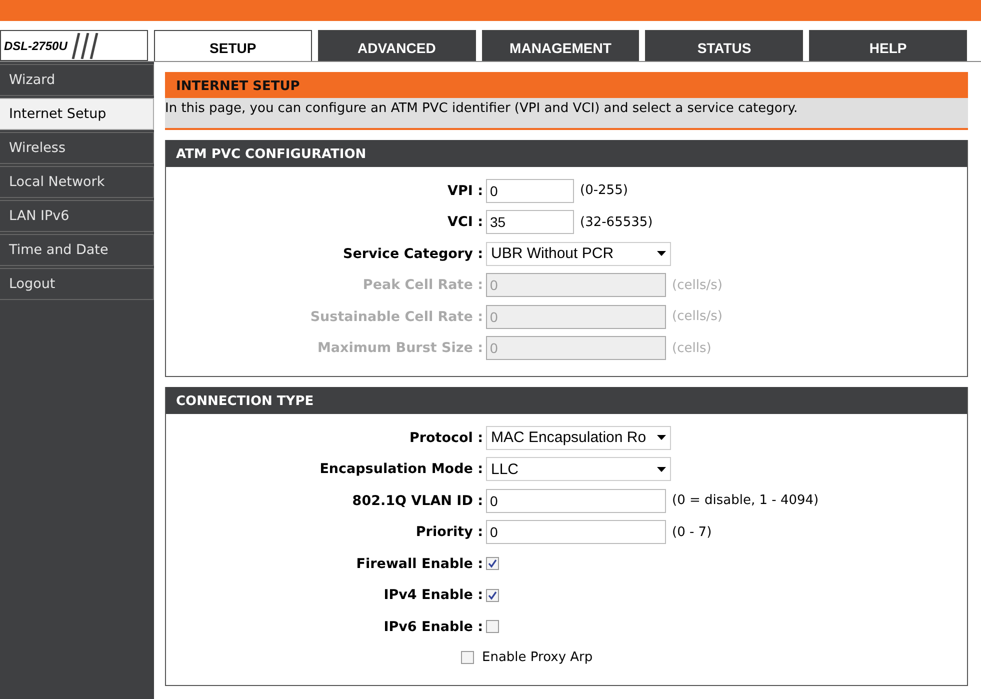  What do you see at coordinates (604, 190) in the screenshot?
I see `range-hint: (0-255)` at bounding box center [604, 190].